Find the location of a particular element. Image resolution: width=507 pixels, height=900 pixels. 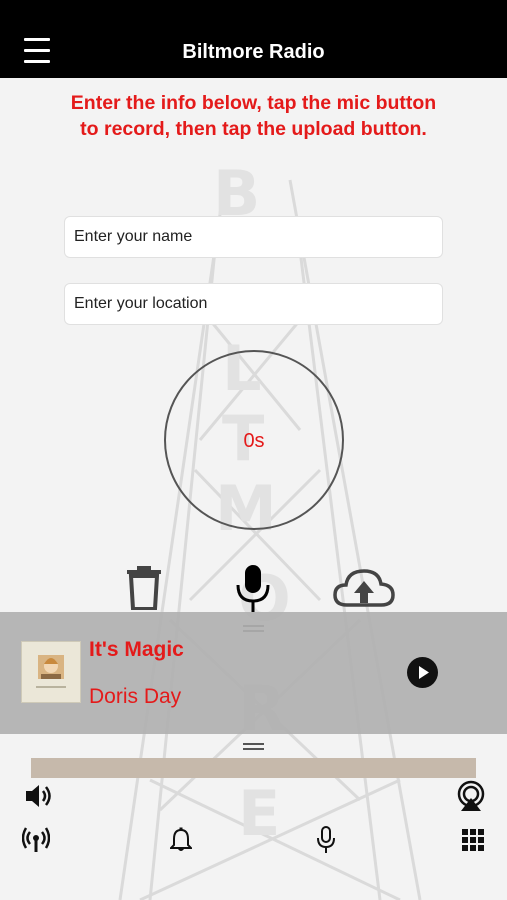

name-input is located at coordinates (253, 237).